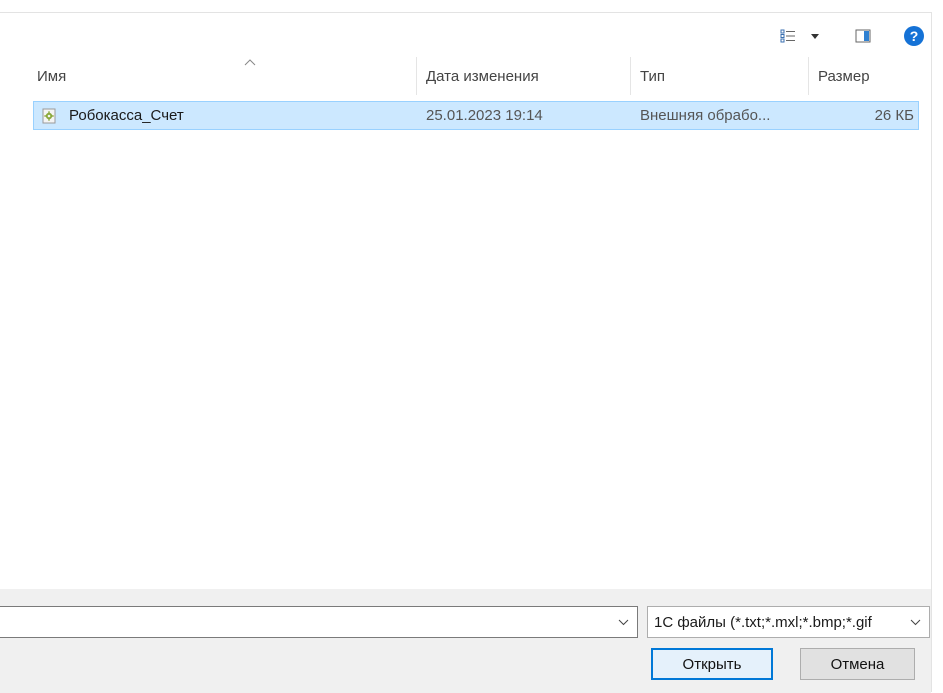 The width and height of the screenshot is (943, 693). I want to click on help-button: ?, so click(914, 36).